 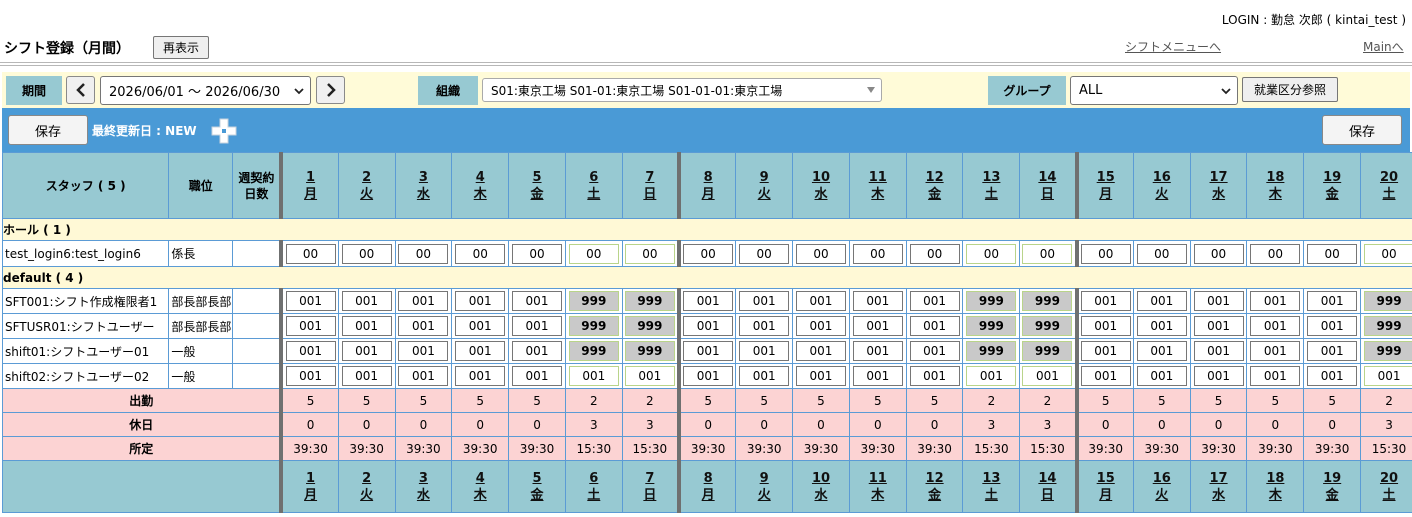 What do you see at coordinates (224, 131) in the screenshot?
I see `plus-icon` at bounding box center [224, 131].